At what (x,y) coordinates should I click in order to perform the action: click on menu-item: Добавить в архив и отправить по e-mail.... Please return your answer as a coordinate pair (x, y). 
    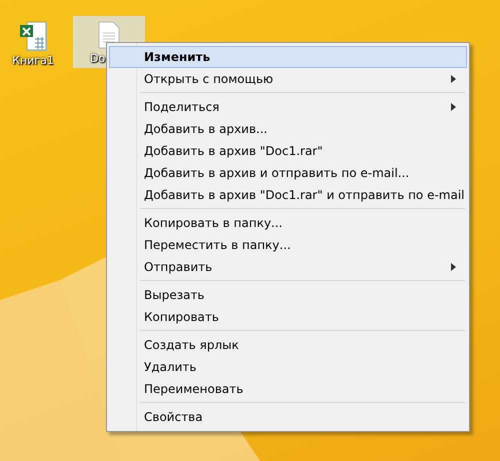
    Looking at the image, I should click on (288, 173).